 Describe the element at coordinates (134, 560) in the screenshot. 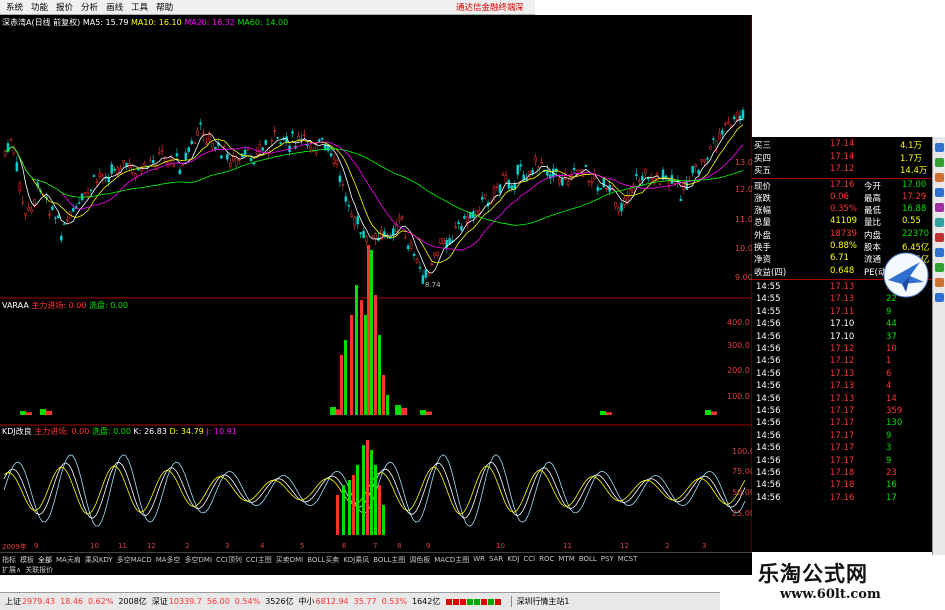

I see `indicator-tab: 多空MACD` at that location.